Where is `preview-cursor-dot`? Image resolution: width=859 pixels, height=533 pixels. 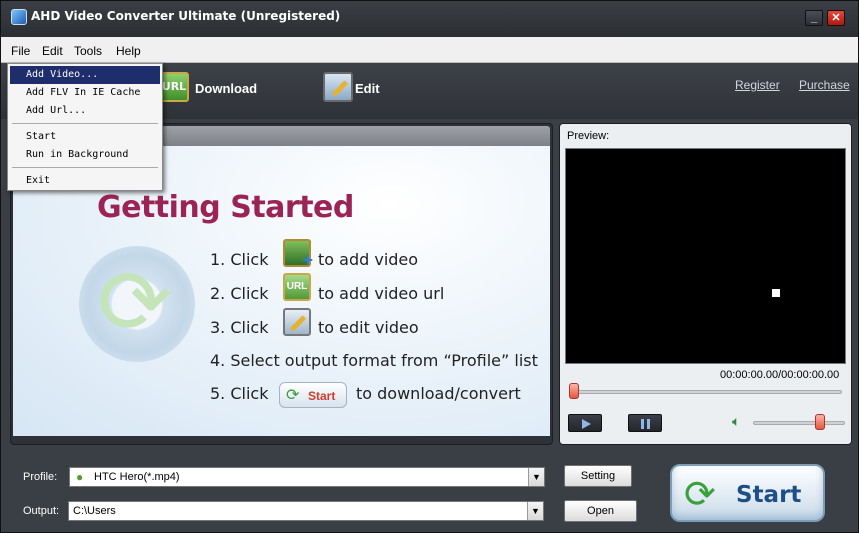
preview-cursor-dot is located at coordinates (776, 293).